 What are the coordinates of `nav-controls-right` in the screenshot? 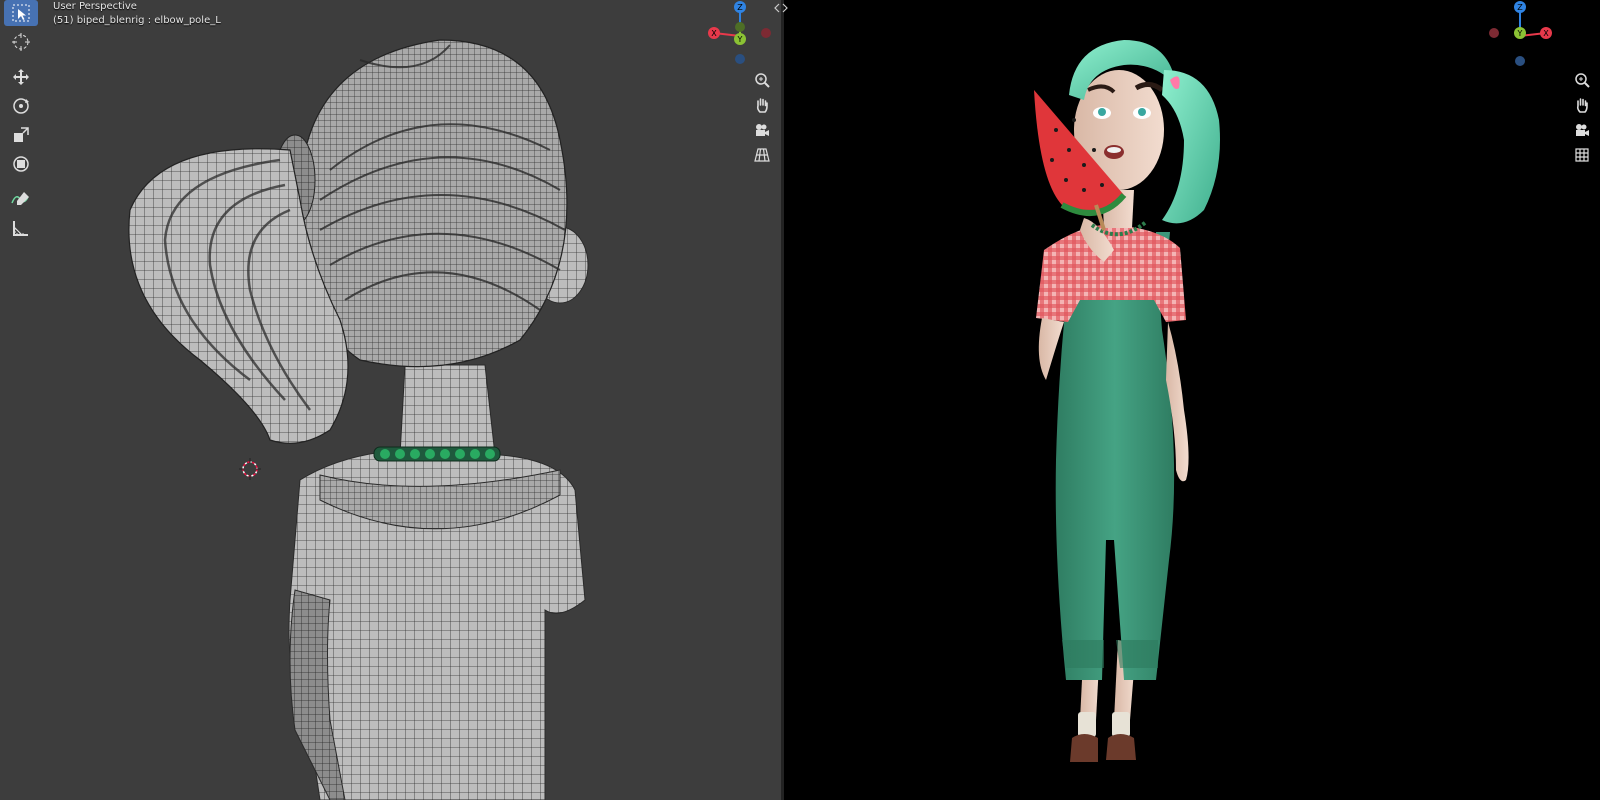 It's located at (1582, 119).